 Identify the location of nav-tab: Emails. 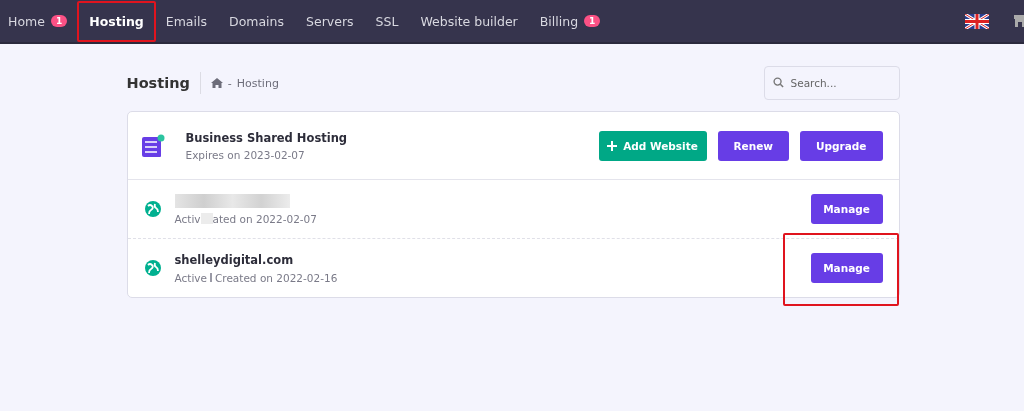
(186, 21).